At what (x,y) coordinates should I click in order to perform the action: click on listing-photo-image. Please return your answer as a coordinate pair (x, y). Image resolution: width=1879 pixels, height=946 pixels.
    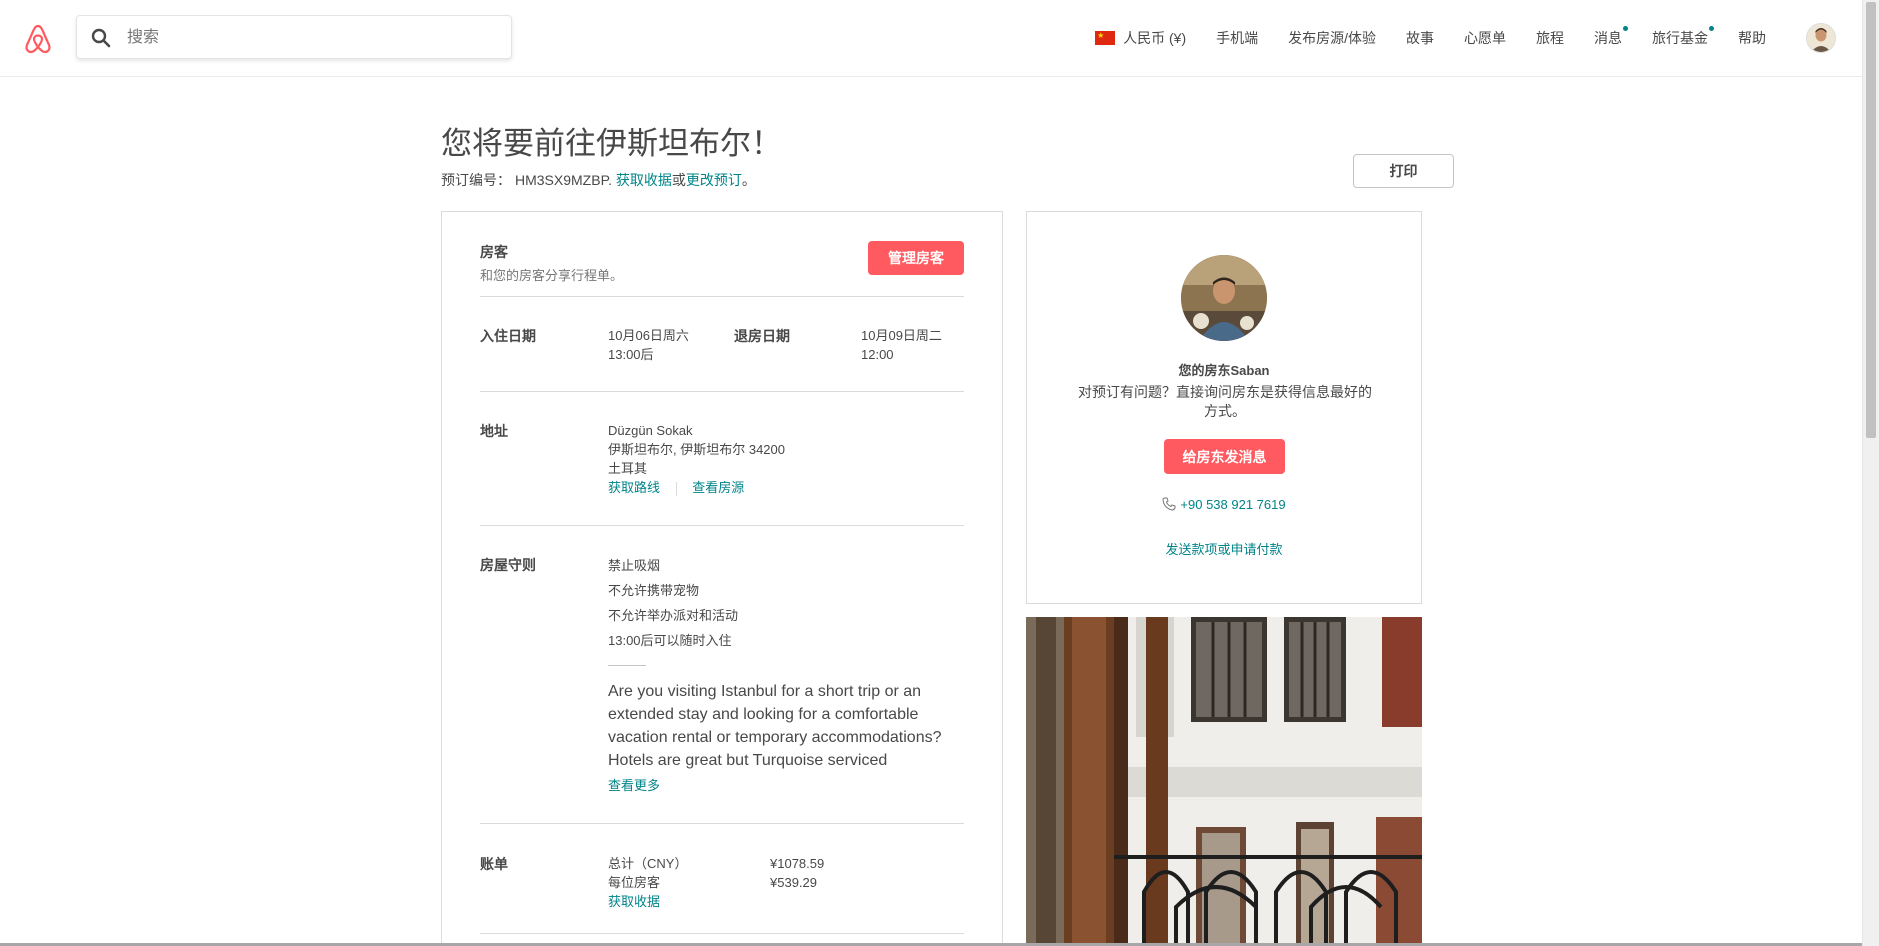
    Looking at the image, I should click on (1224, 781).